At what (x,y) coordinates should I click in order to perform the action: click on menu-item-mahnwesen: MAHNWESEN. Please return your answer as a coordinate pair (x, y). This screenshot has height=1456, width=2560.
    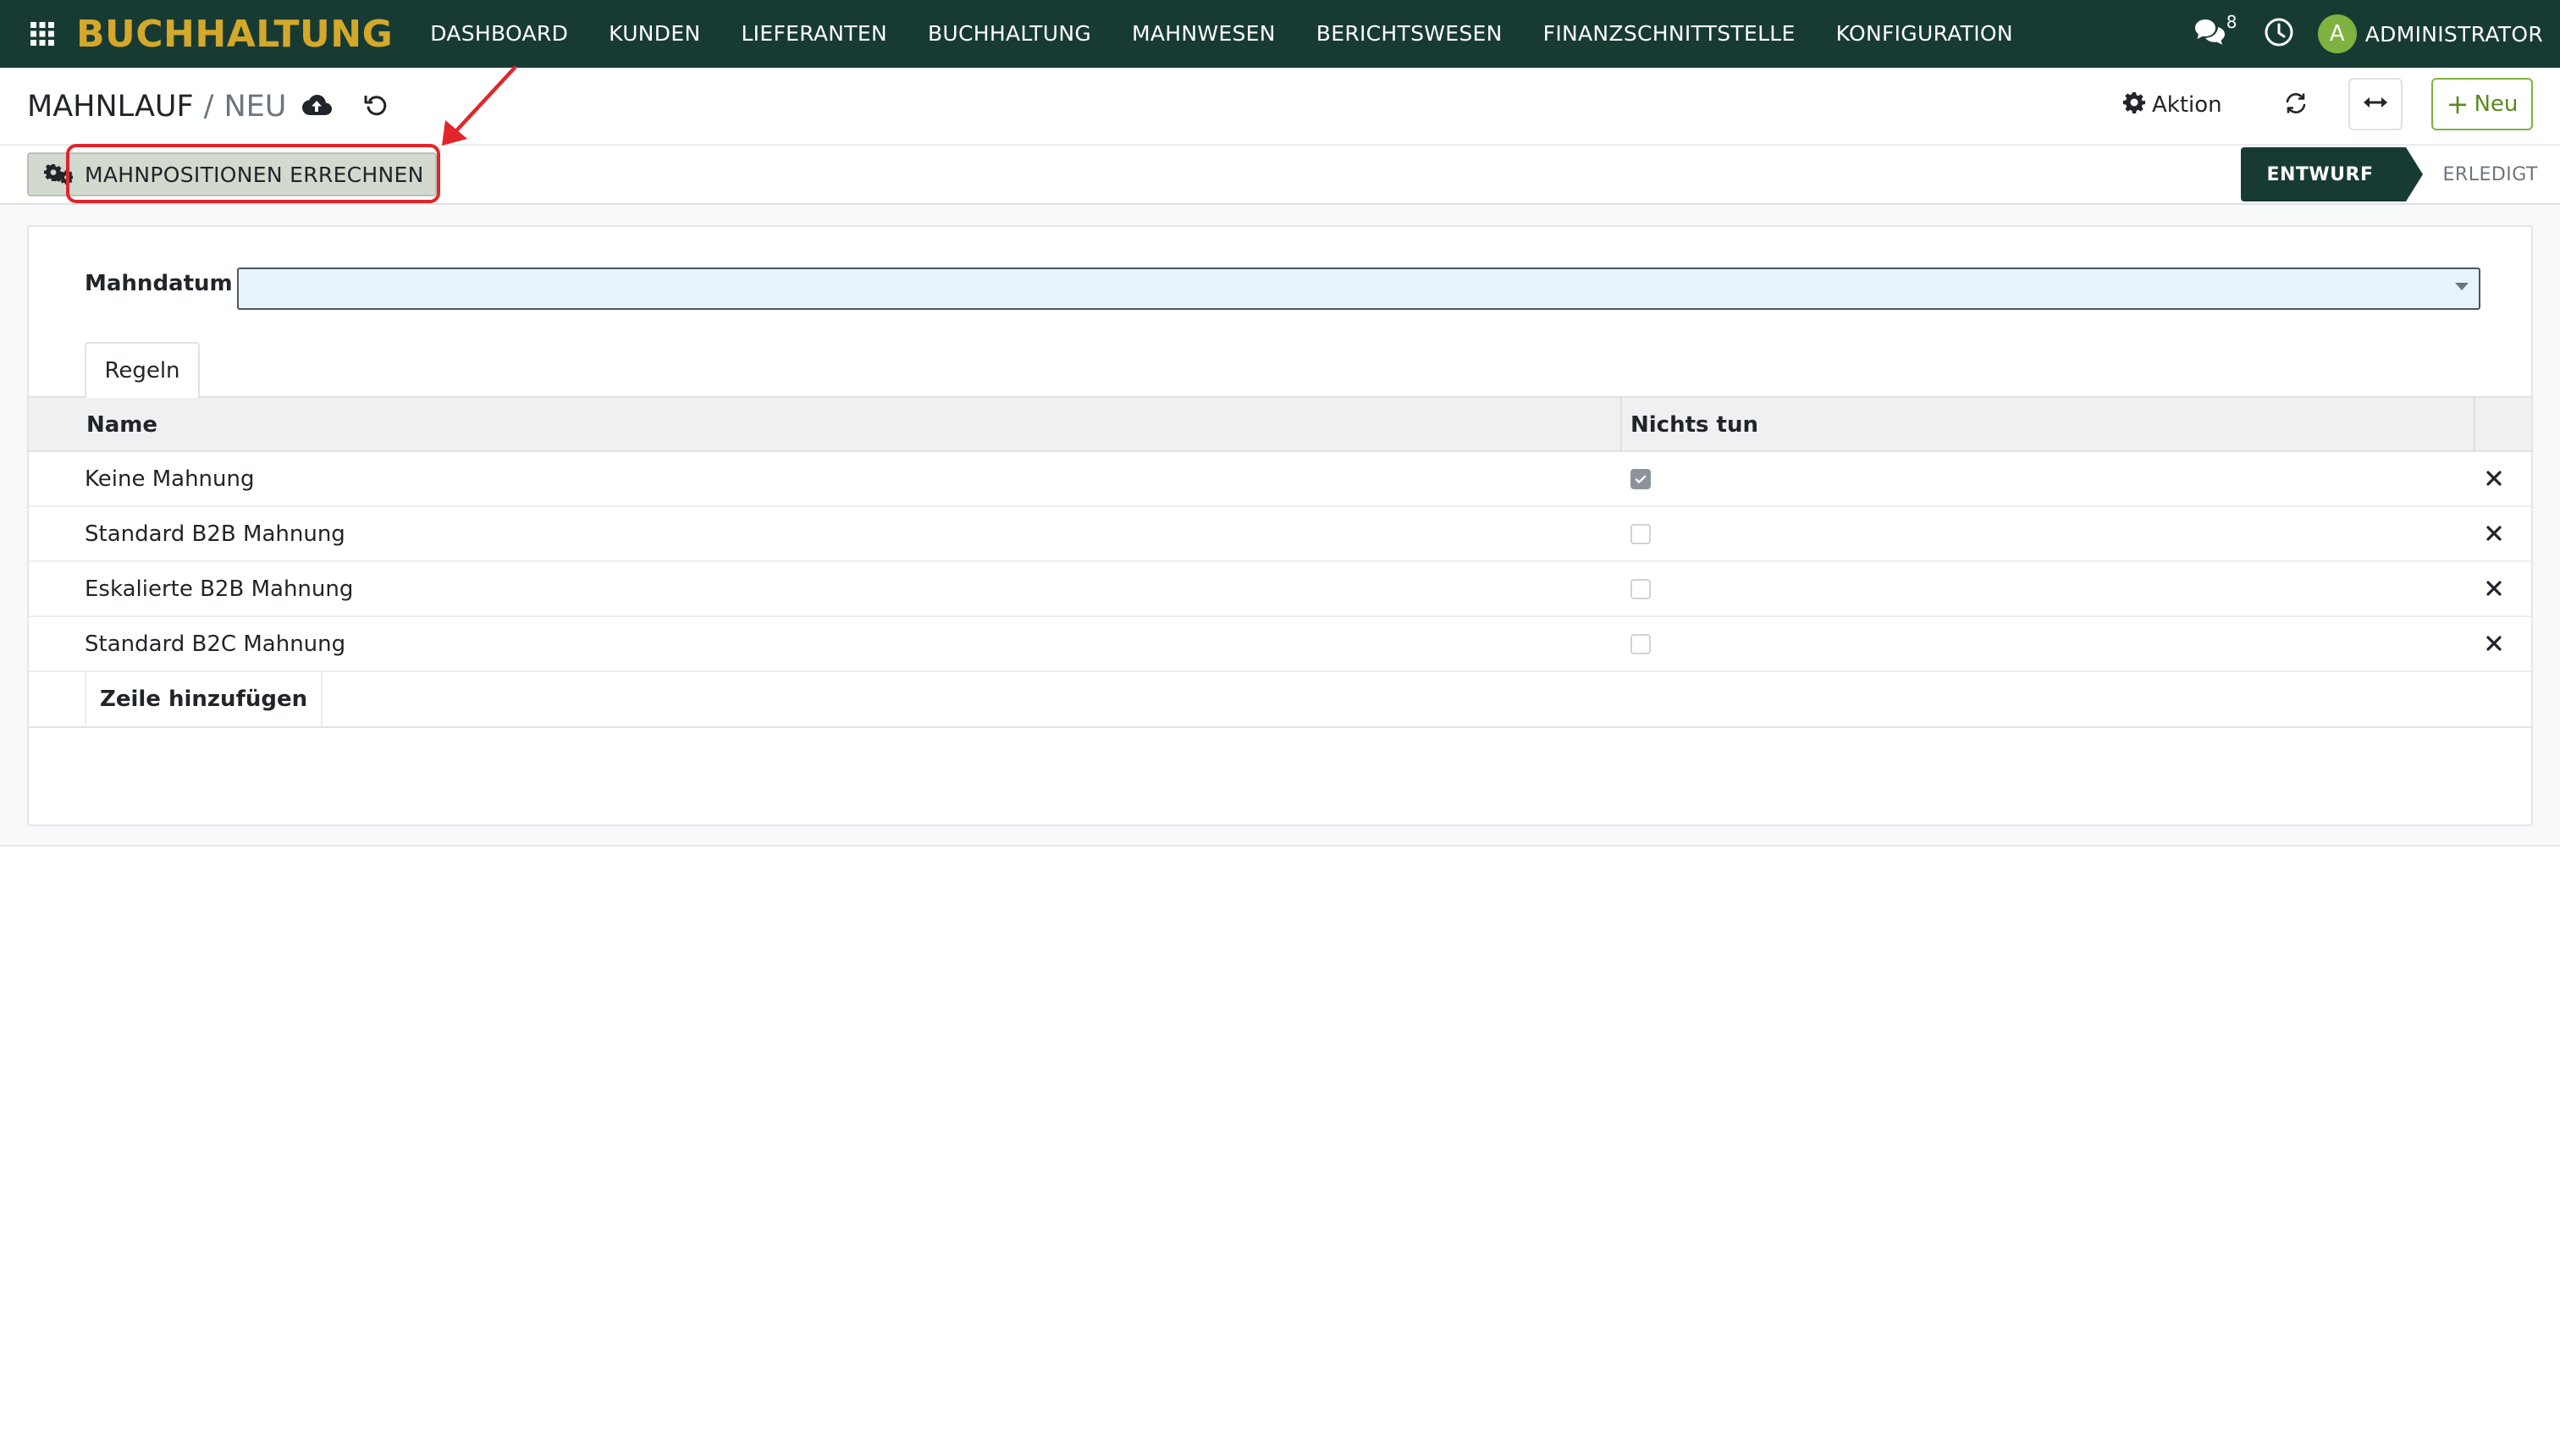
    Looking at the image, I should click on (1204, 34).